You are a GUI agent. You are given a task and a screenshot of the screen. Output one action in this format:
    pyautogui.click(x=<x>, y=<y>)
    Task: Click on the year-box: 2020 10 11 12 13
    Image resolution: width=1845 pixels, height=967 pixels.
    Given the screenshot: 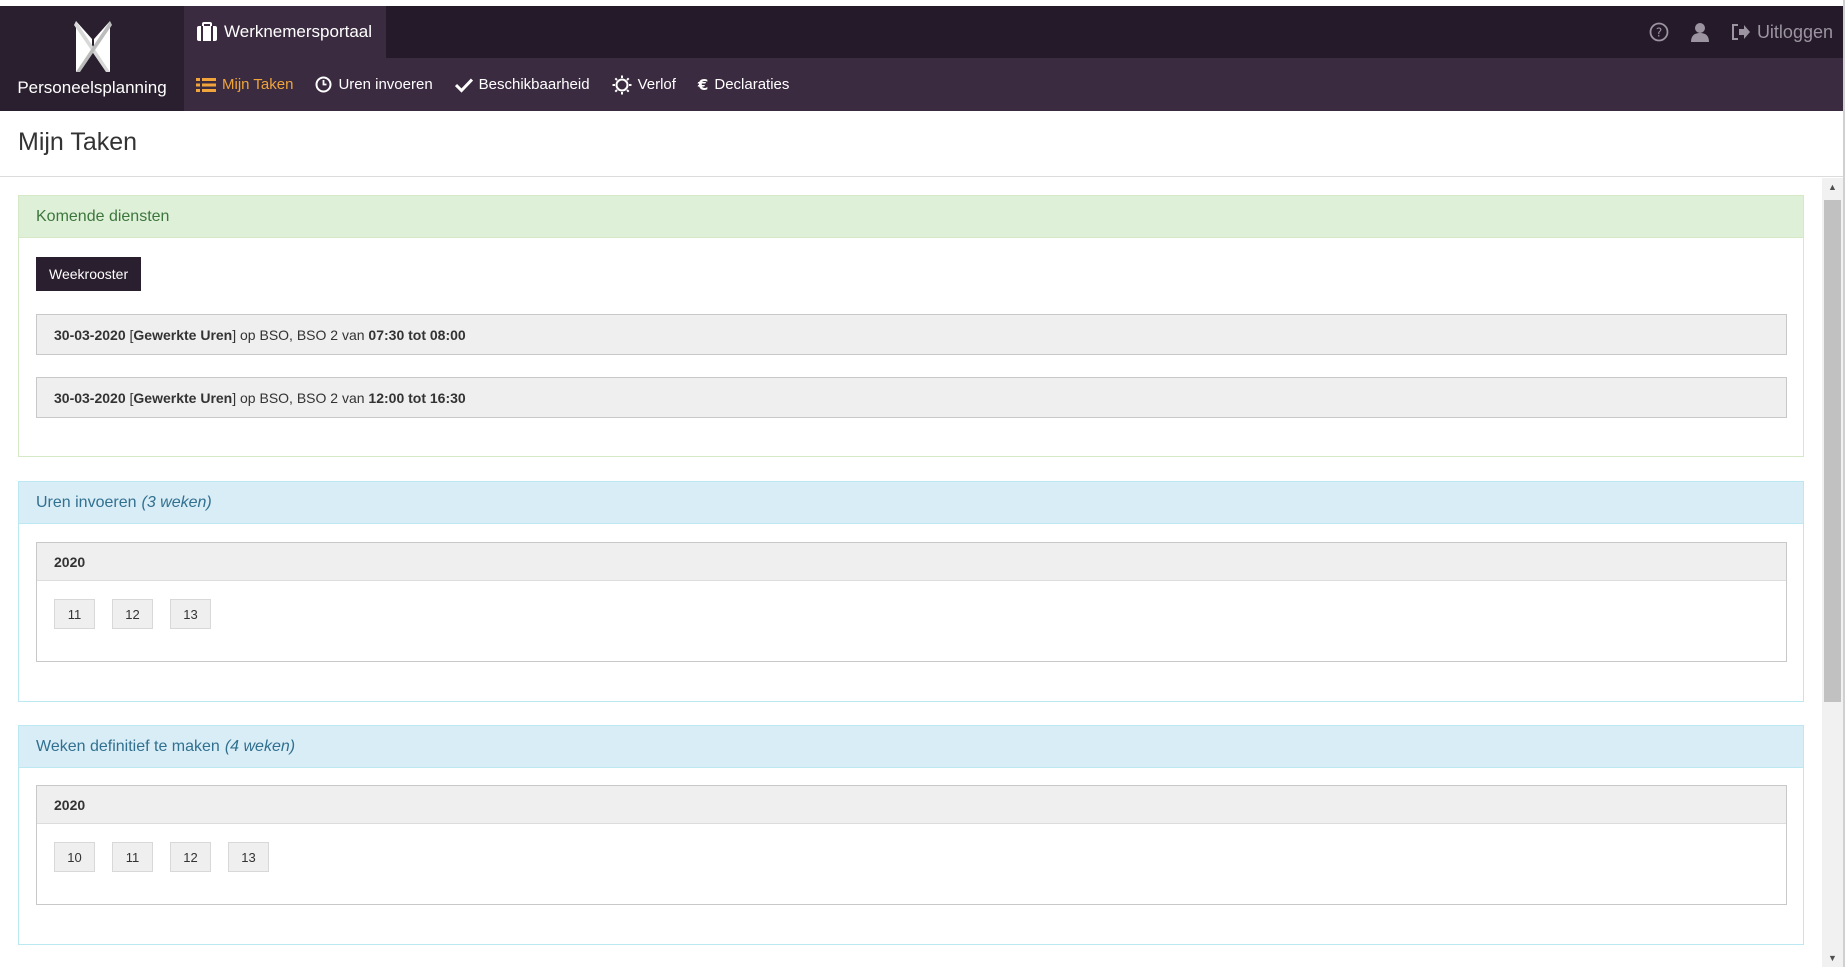 What is the action you would take?
    pyautogui.click(x=911, y=845)
    